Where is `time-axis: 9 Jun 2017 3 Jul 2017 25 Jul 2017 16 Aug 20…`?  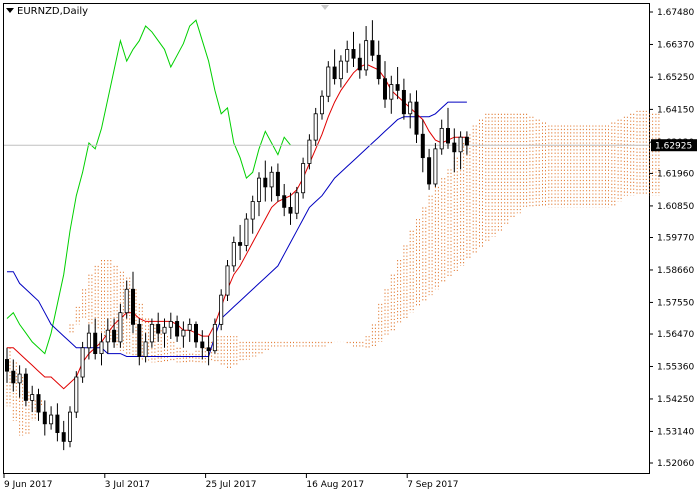 time-axis: 9 Jun 2017 3 Jul 2017 25 Jul 2017 16 Aug 20… is located at coordinates (231, 481).